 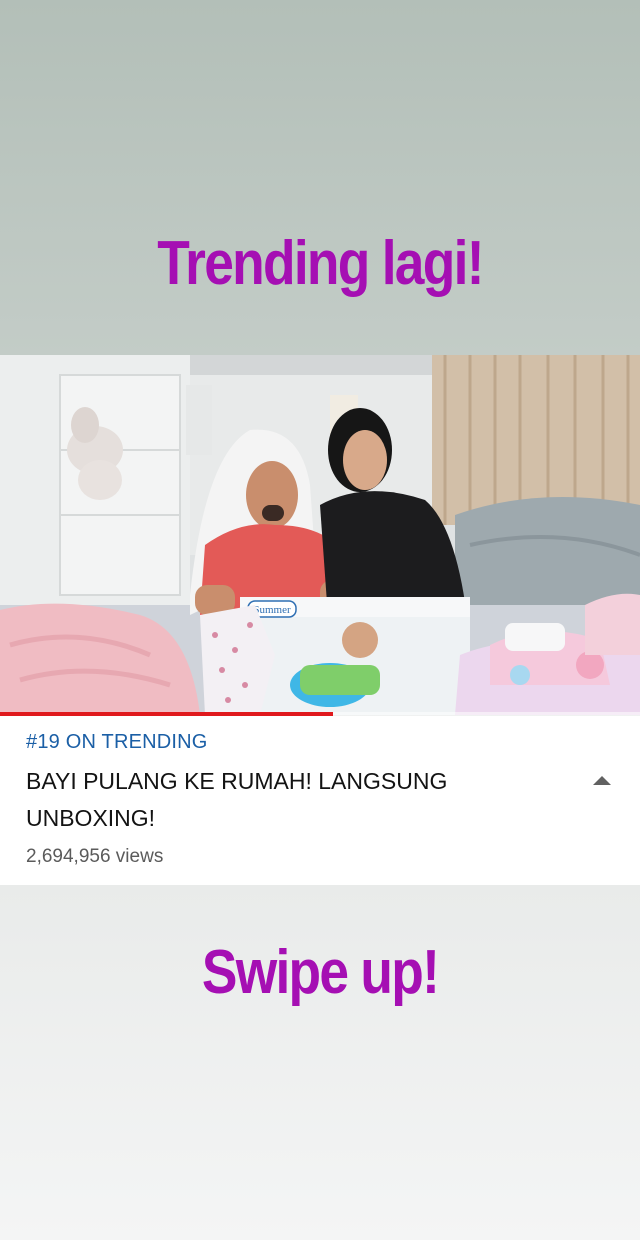 I want to click on caret-up-icon, so click(x=602, y=780).